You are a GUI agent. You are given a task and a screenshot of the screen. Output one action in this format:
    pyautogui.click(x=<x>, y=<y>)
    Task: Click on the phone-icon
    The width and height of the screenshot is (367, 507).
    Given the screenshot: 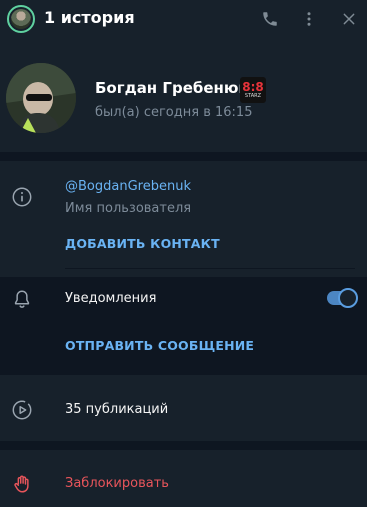 What is the action you would take?
    pyautogui.click(x=270, y=19)
    